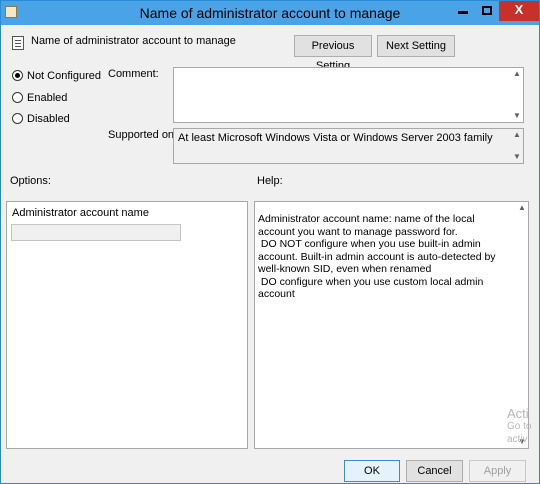 The height and width of the screenshot is (484, 540). Describe the element at coordinates (416, 46) in the screenshot. I see `next-setting-button: Next Setting` at that location.